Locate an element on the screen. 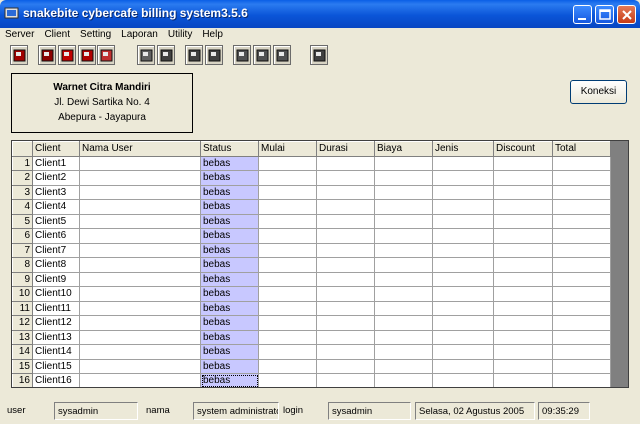 Image resolution: width=640 pixels, height=424 pixels. table-row: 15 Client15 bebas is located at coordinates (311, 366).